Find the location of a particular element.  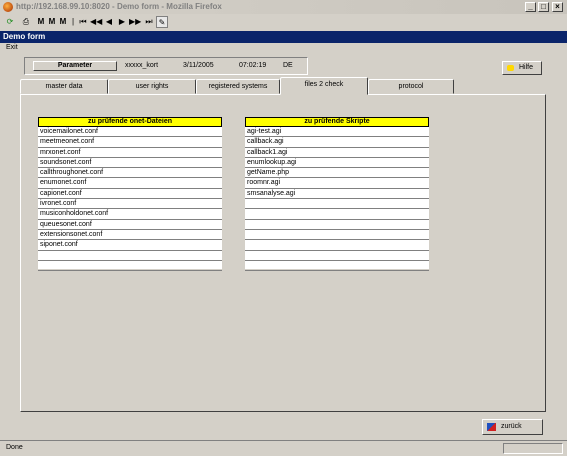

help-button-label: Hilfe is located at coordinates (526, 67).